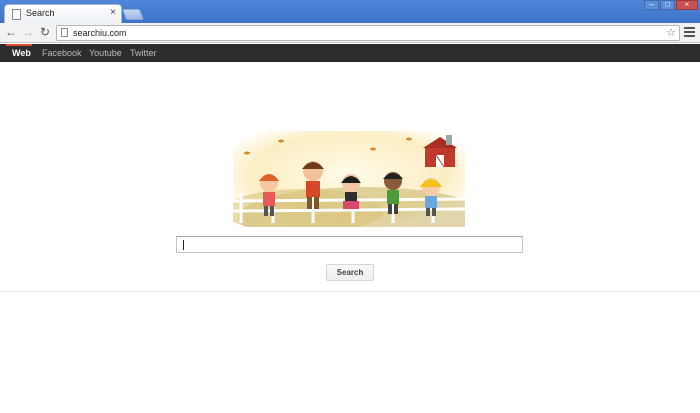 The height and width of the screenshot is (413, 700). Describe the element at coordinates (143, 53) in the screenshot. I see `nav-link-twitter: Twitter` at that location.